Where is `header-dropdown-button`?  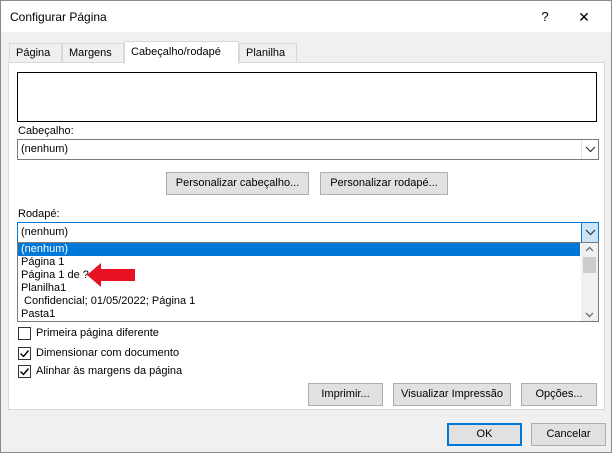
header-dropdown-button is located at coordinates (589, 149).